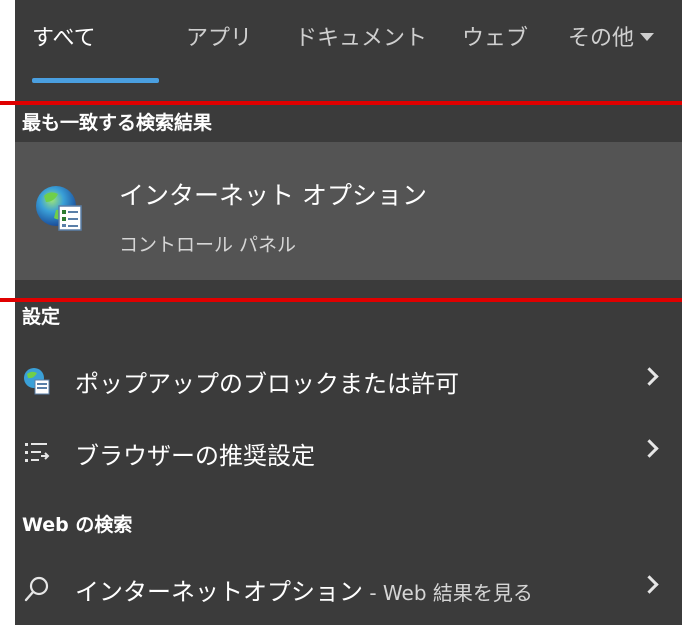  What do you see at coordinates (64, 36) in the screenshot?
I see `tab-all: すべて` at bounding box center [64, 36].